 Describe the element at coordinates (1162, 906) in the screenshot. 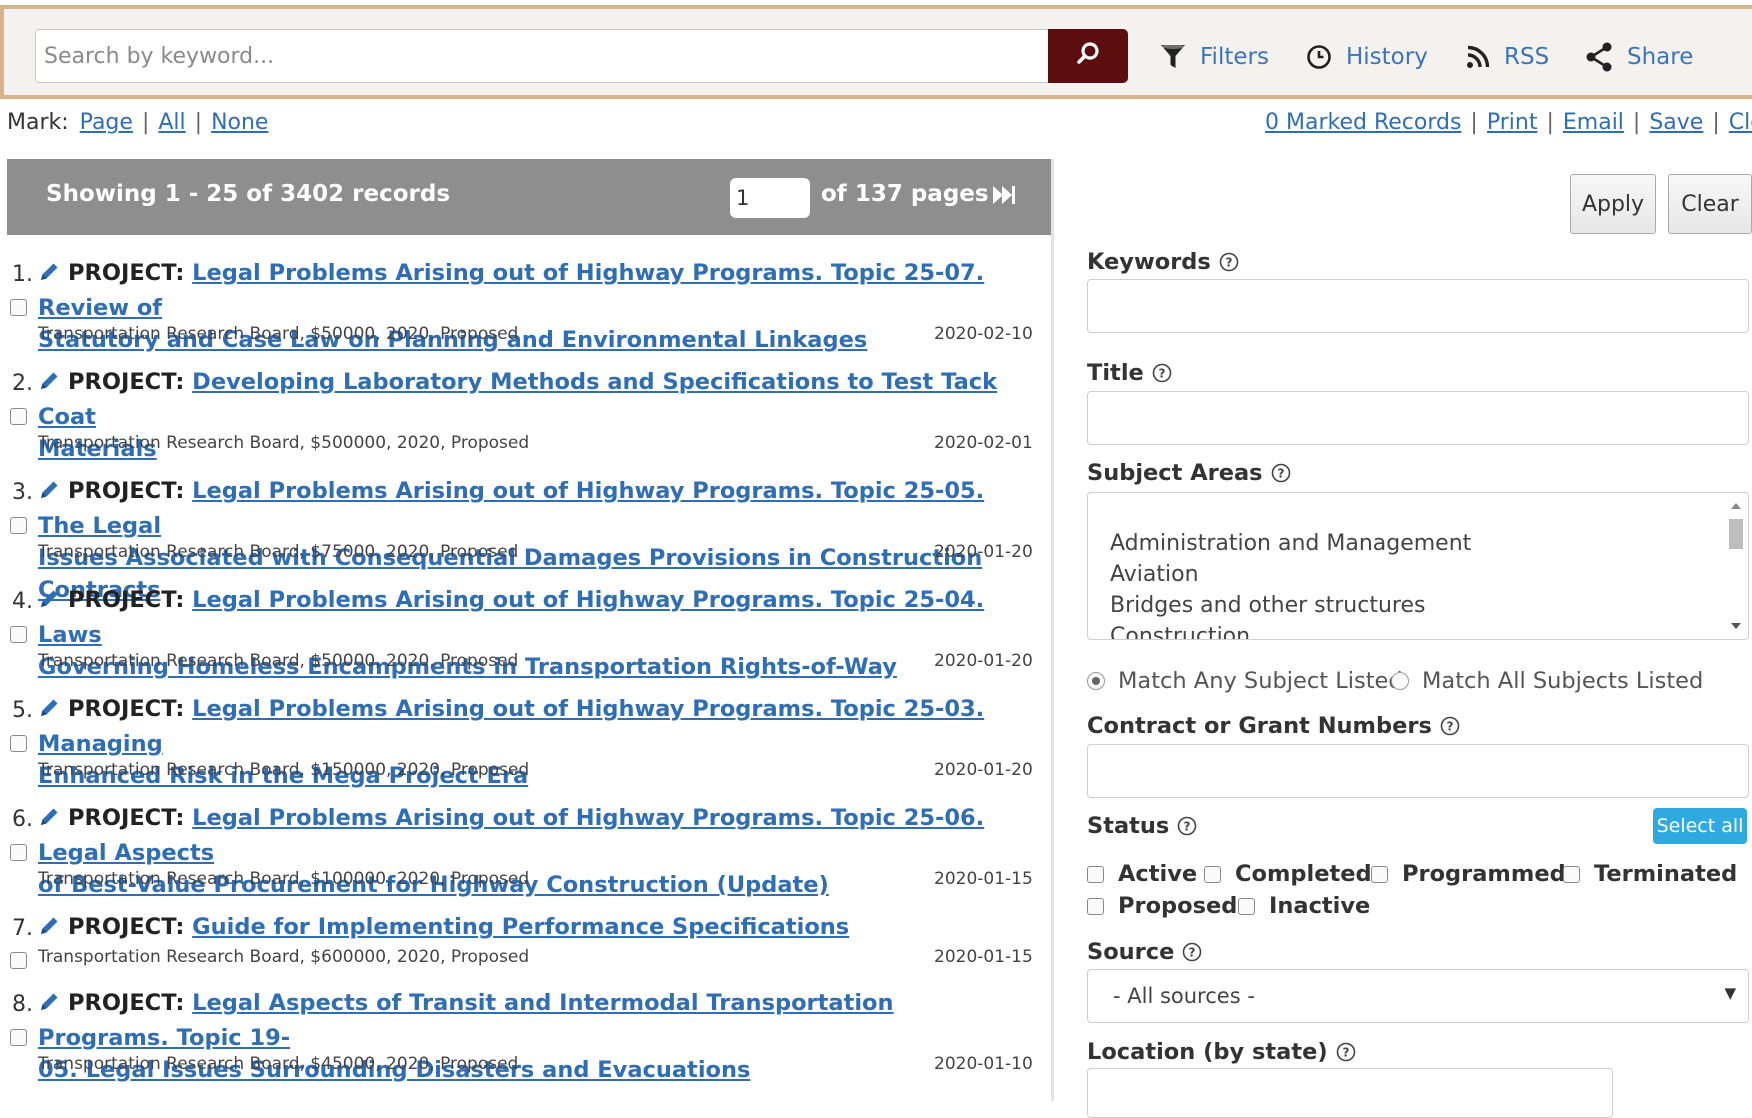

I see `status-proposed-checkbox: Proposed` at that location.